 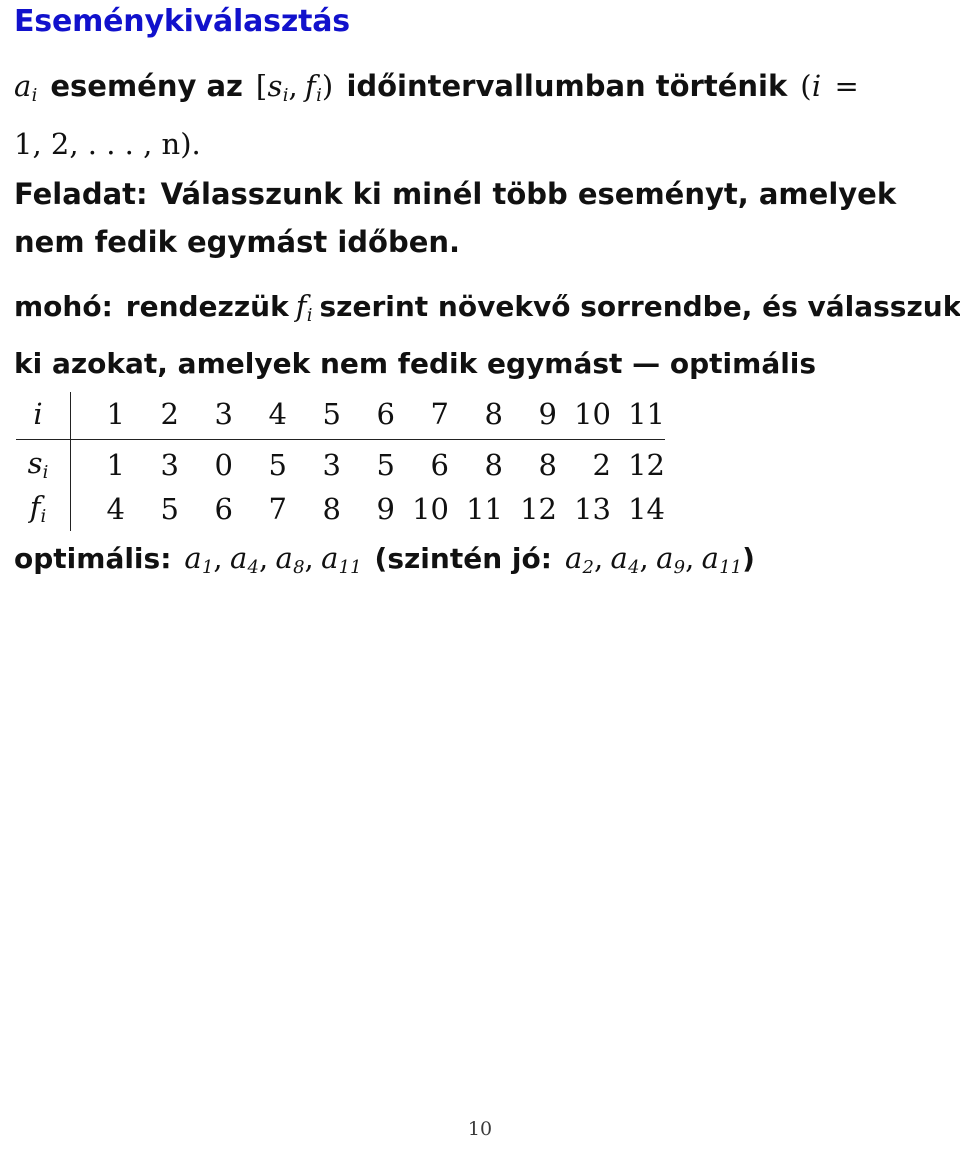 What do you see at coordinates (816, 86) in the screenshot?
I see `math-index-var: i` at bounding box center [816, 86].